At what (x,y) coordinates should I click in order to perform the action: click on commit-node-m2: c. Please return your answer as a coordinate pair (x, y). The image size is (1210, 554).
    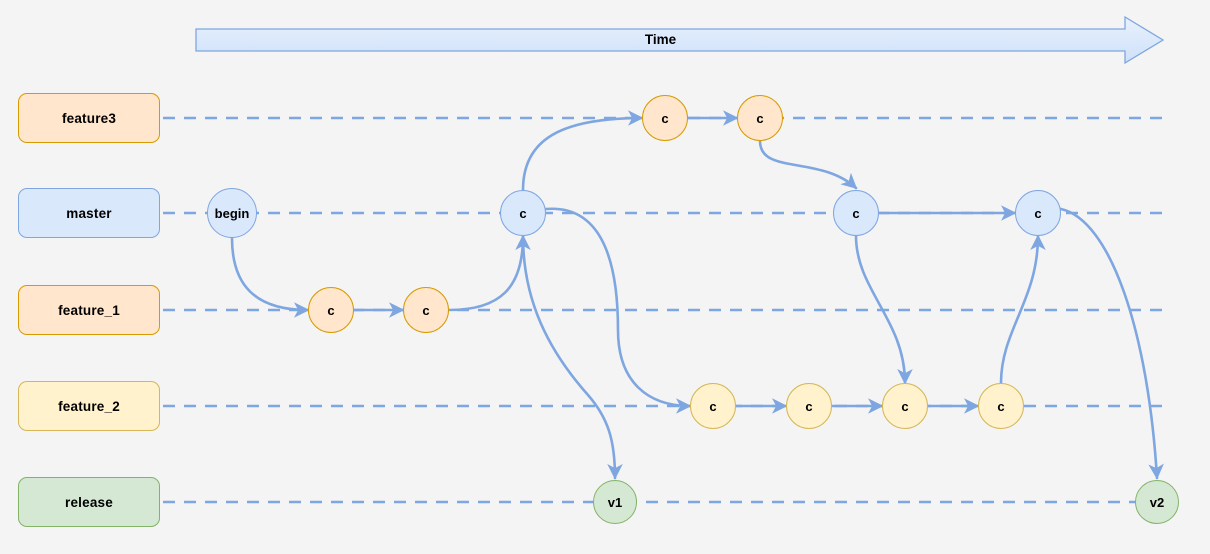
    Looking at the image, I should click on (856, 213).